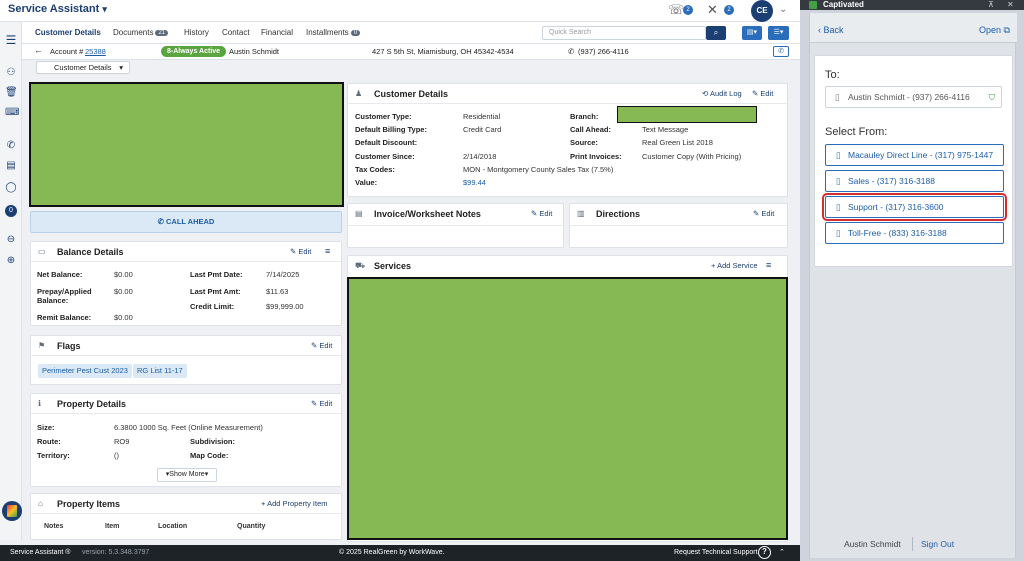 Image resolution: width=1024 pixels, height=561 pixels. I want to click on call-ahead-button: ✆ CALL AHEAD, so click(186, 222).